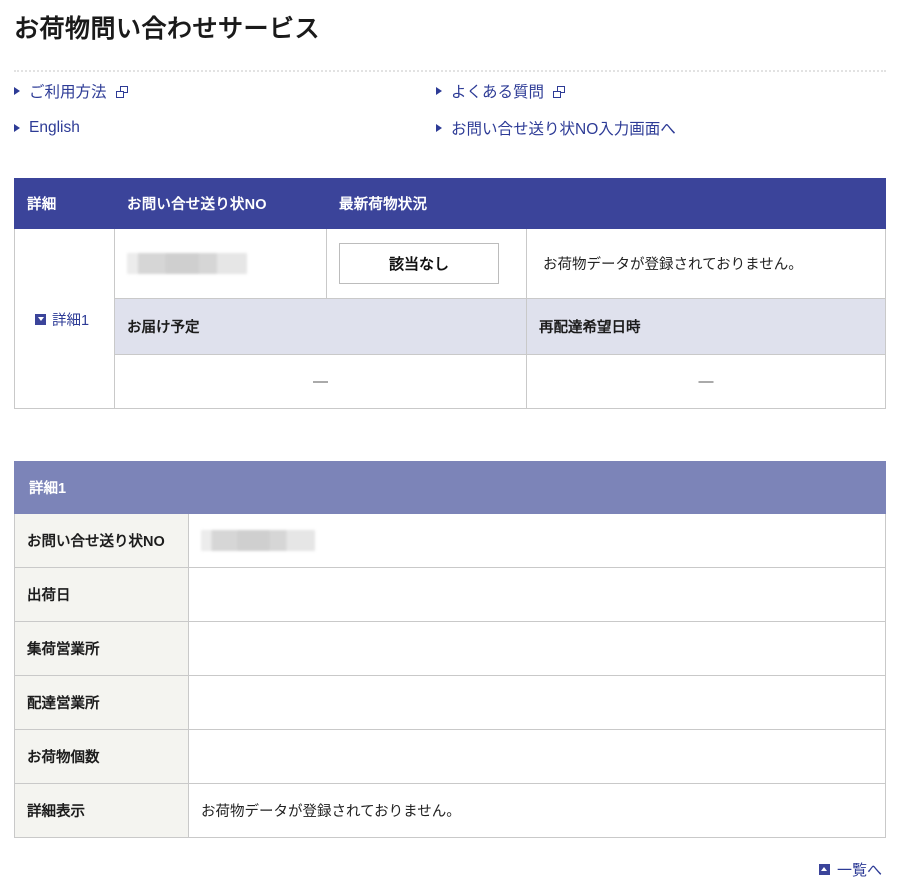 Image resolution: width=900 pixels, height=884 pixels. I want to click on nav-link-label: よくある質問, so click(498, 92).